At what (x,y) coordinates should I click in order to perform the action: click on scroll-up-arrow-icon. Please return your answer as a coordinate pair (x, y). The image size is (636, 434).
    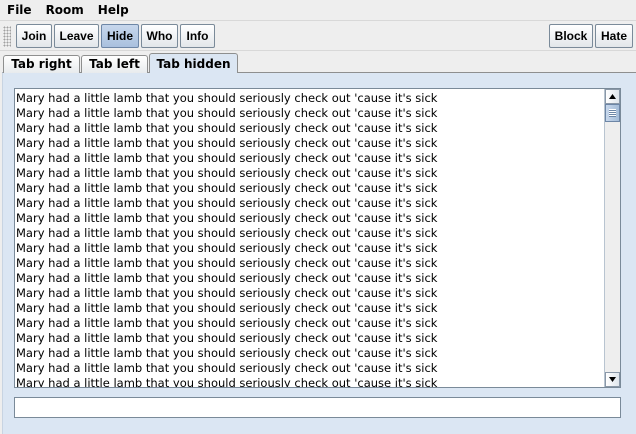
    Looking at the image, I should click on (612, 96).